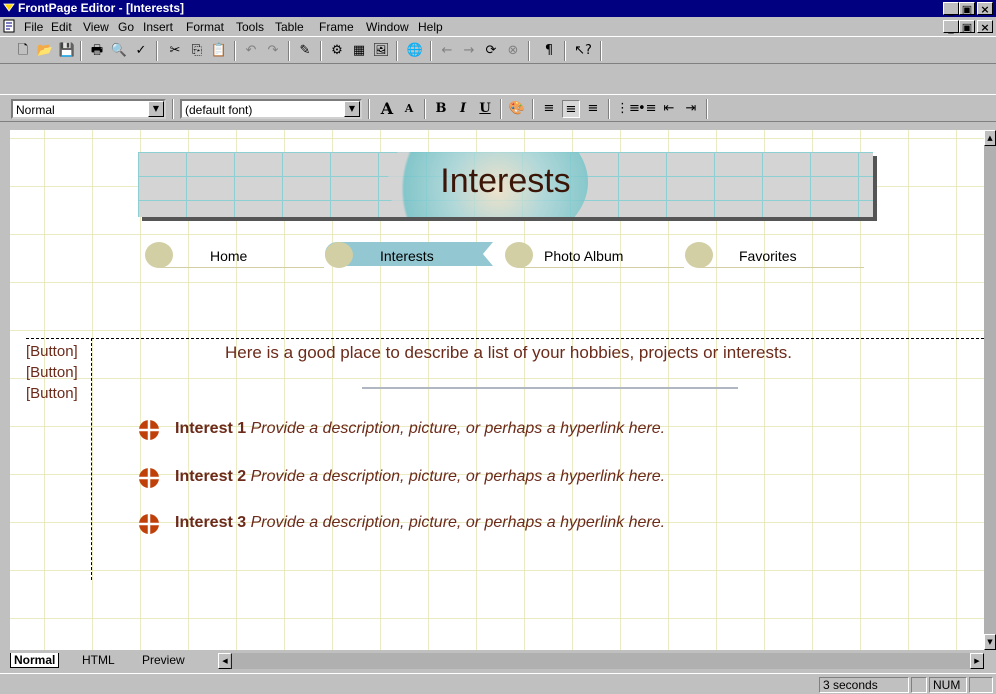 The width and height of the screenshot is (996, 694). Describe the element at coordinates (387, 27) in the screenshot. I see `menu-window: Window` at that location.